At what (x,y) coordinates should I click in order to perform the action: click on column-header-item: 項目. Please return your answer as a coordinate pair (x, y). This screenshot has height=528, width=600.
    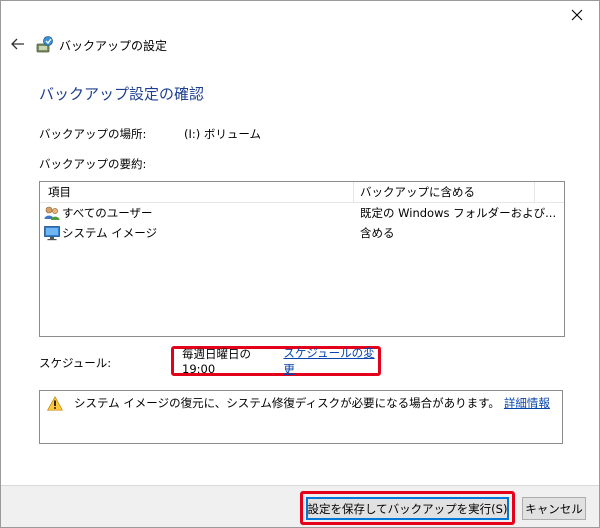
    Looking at the image, I should click on (196, 192).